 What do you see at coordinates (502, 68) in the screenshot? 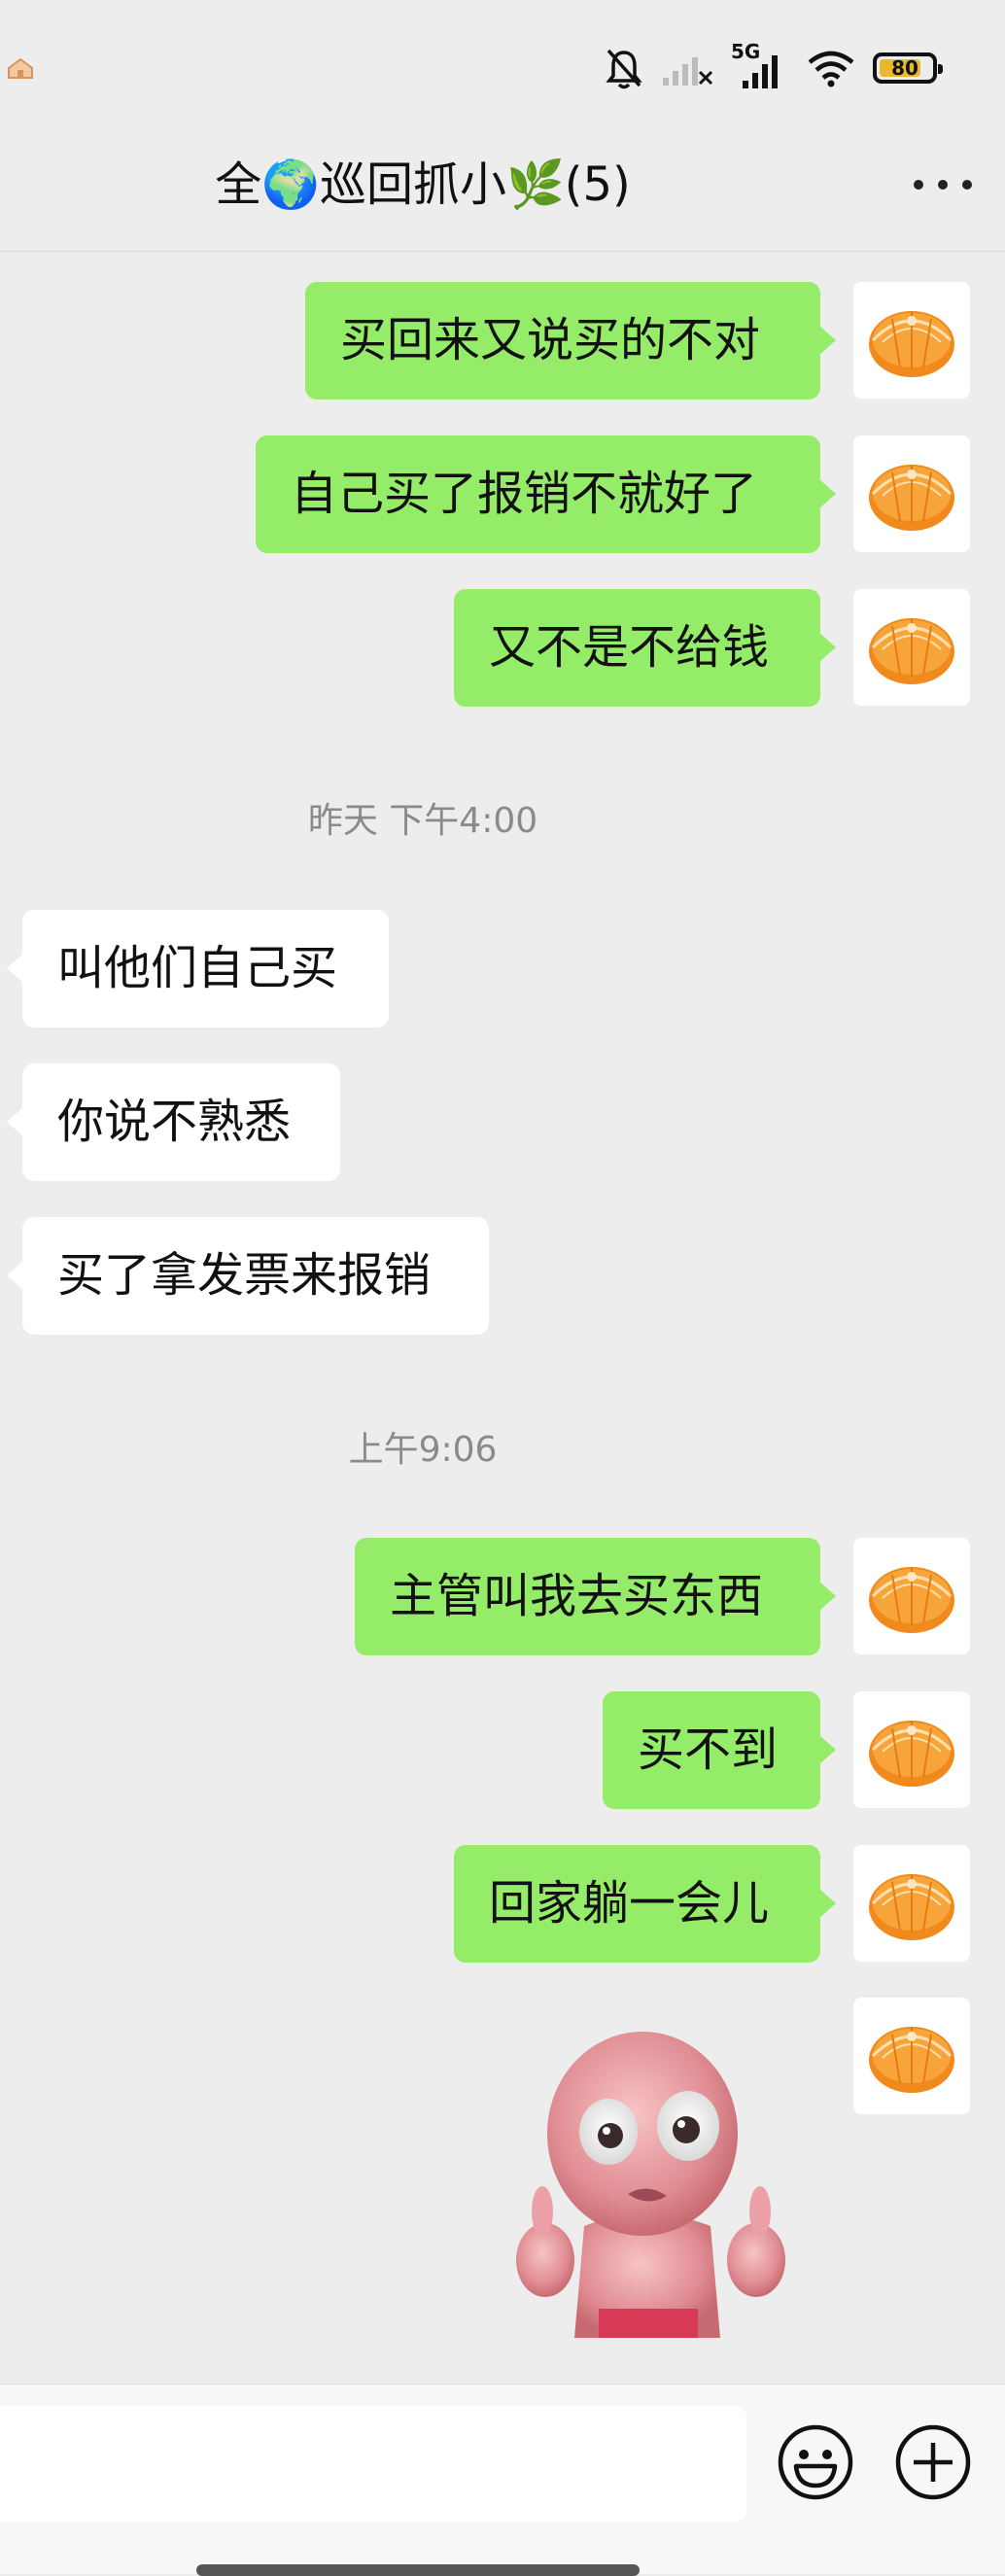
I see `status-bar: 5G 80` at bounding box center [502, 68].